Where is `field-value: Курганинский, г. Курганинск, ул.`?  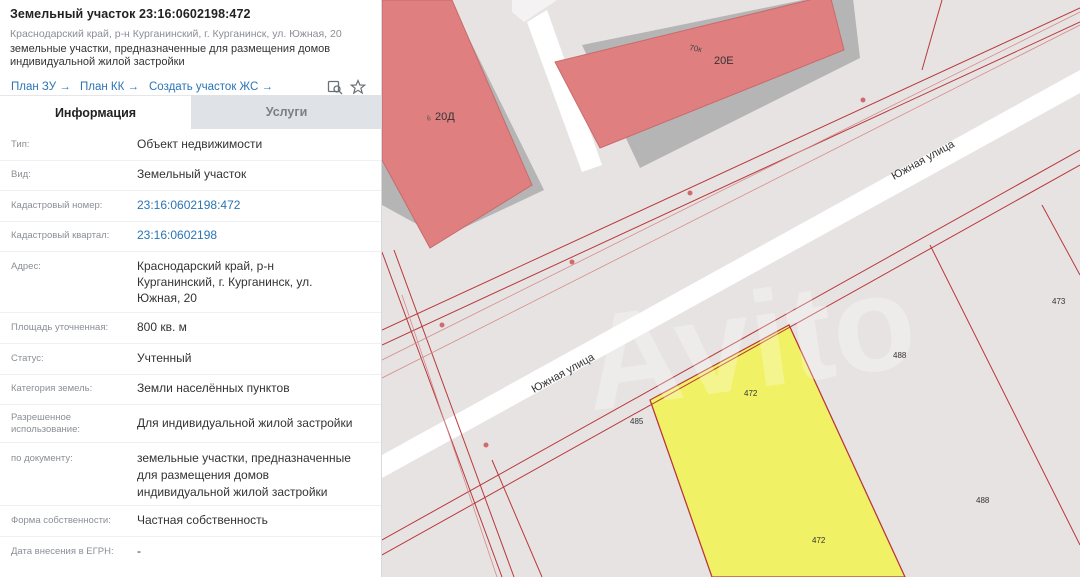
field-value: Курганинский, г. Курганинск, ул. is located at coordinates (225, 282).